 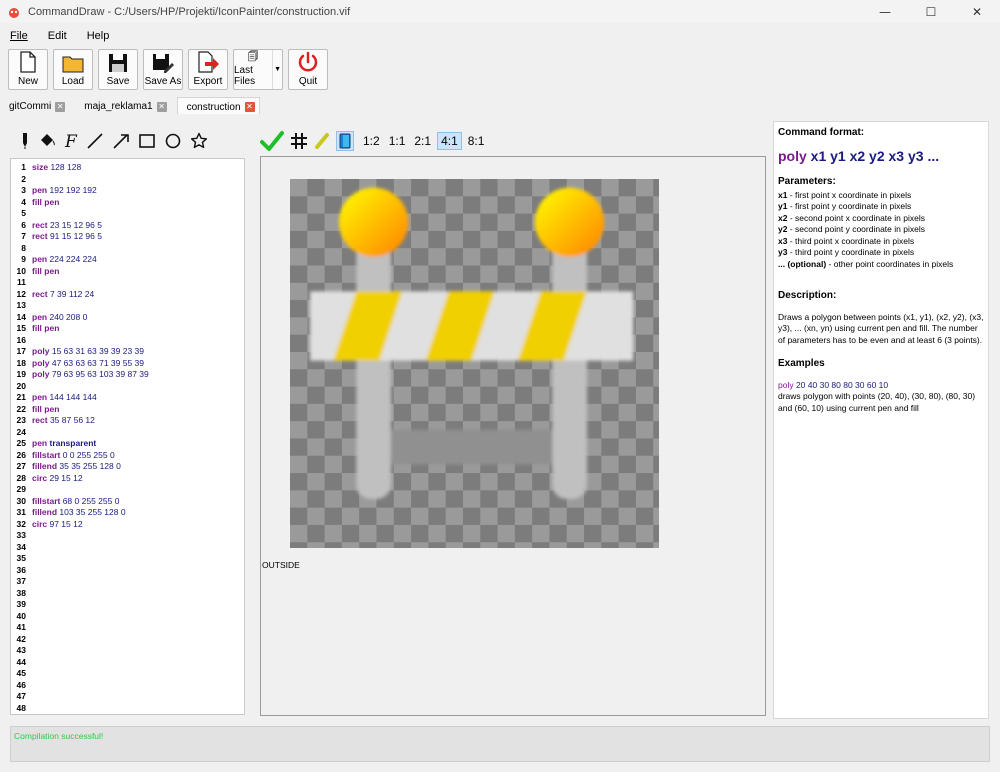 I want to click on code-line: 5, so click(x=127, y=214).